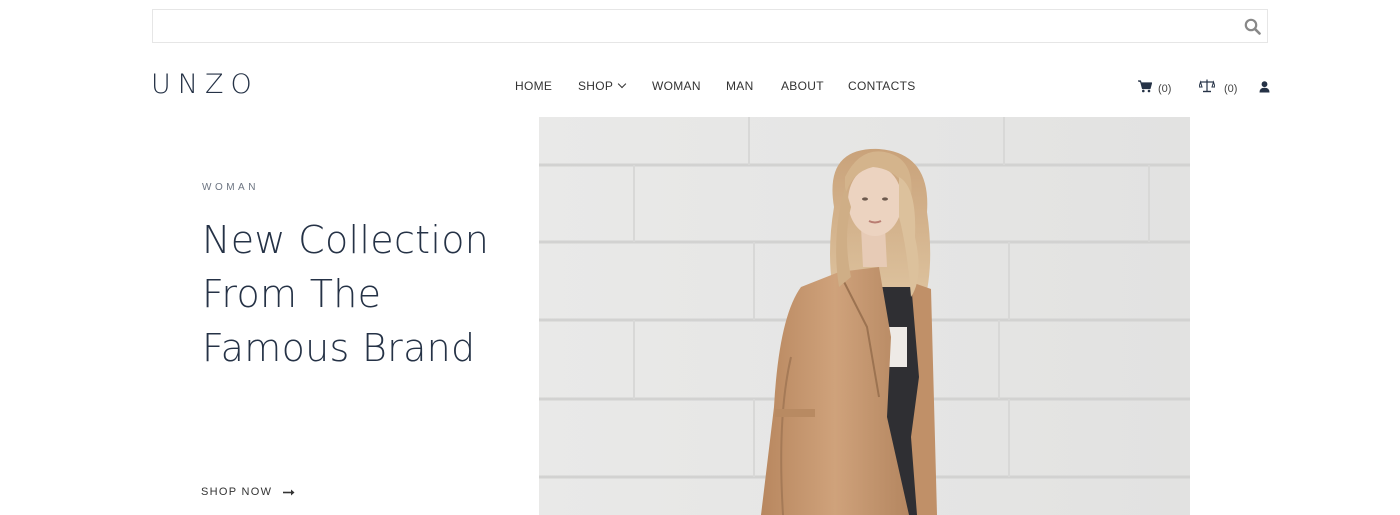  Describe the element at coordinates (1252, 26) in the screenshot. I see `search-icon` at that location.